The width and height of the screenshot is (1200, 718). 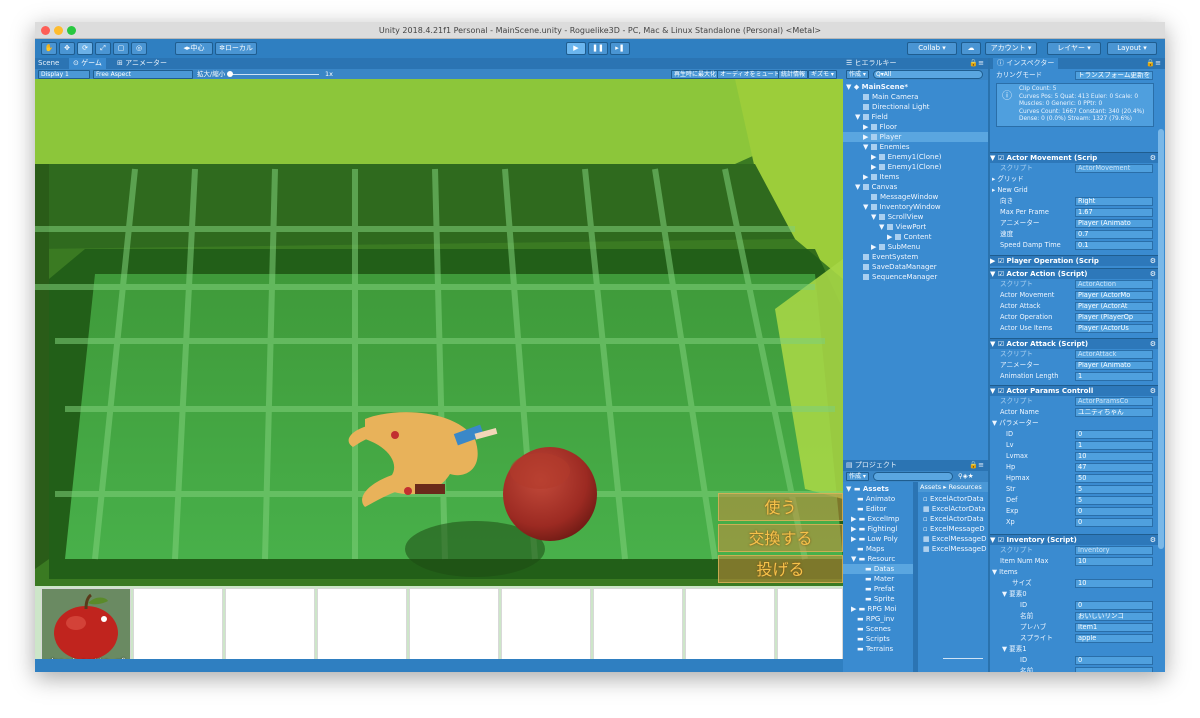 I want to click on mute-audio-toggle: オーディオをミュート, so click(x=750, y=74).